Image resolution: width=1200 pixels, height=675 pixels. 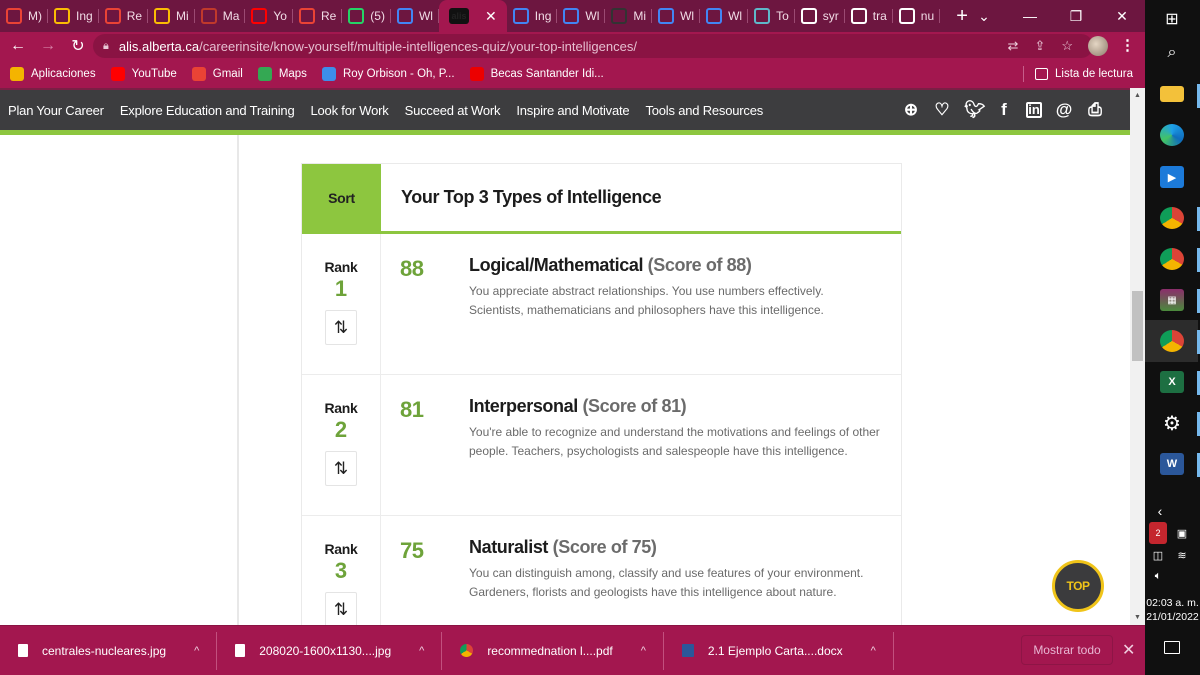 What do you see at coordinates (704, 110) in the screenshot?
I see `nav-tools-and-resources: Tools and Resources` at bounding box center [704, 110].